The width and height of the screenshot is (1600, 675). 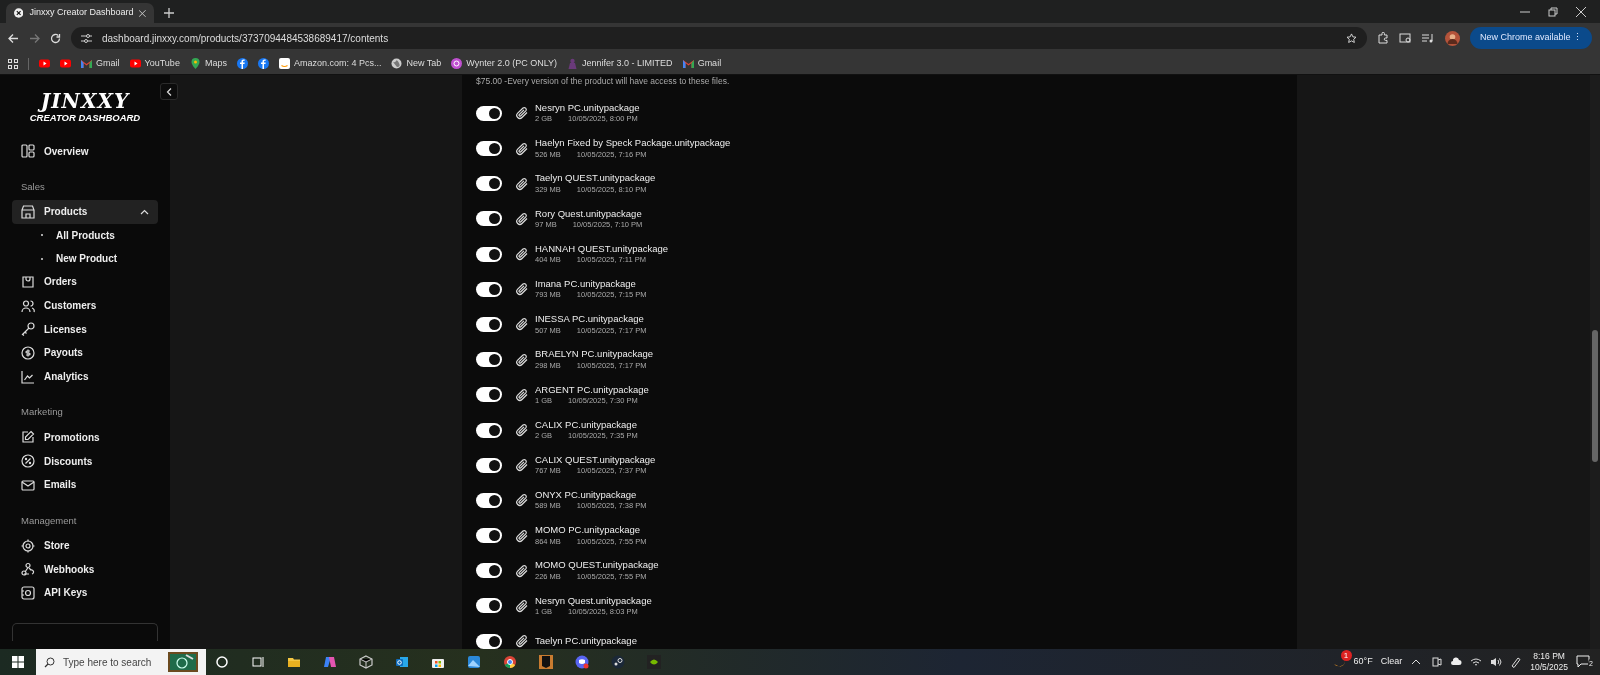 I want to click on restore-icon, so click(x=1553, y=11).